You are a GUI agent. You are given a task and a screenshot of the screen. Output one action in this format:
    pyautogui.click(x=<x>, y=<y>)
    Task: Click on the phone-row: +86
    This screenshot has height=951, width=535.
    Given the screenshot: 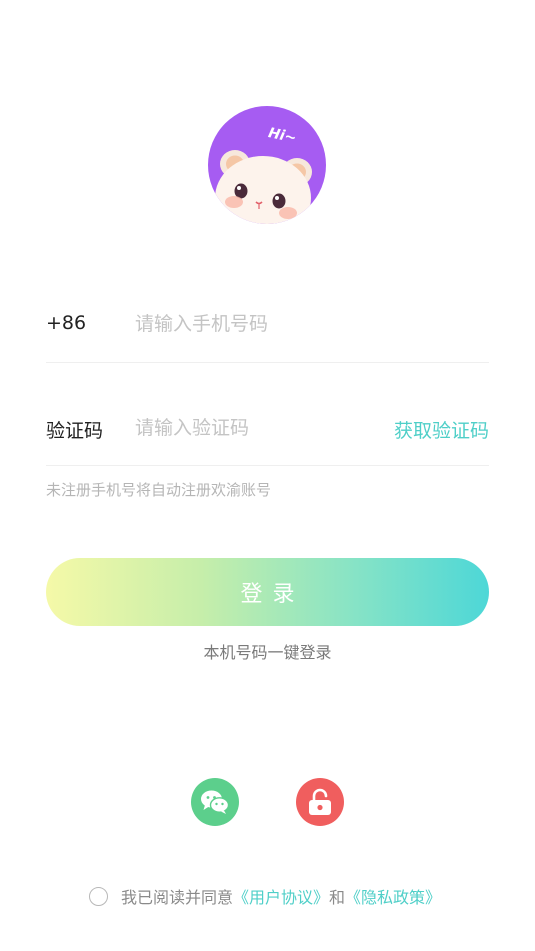 What is the action you would take?
    pyautogui.click(x=267, y=324)
    